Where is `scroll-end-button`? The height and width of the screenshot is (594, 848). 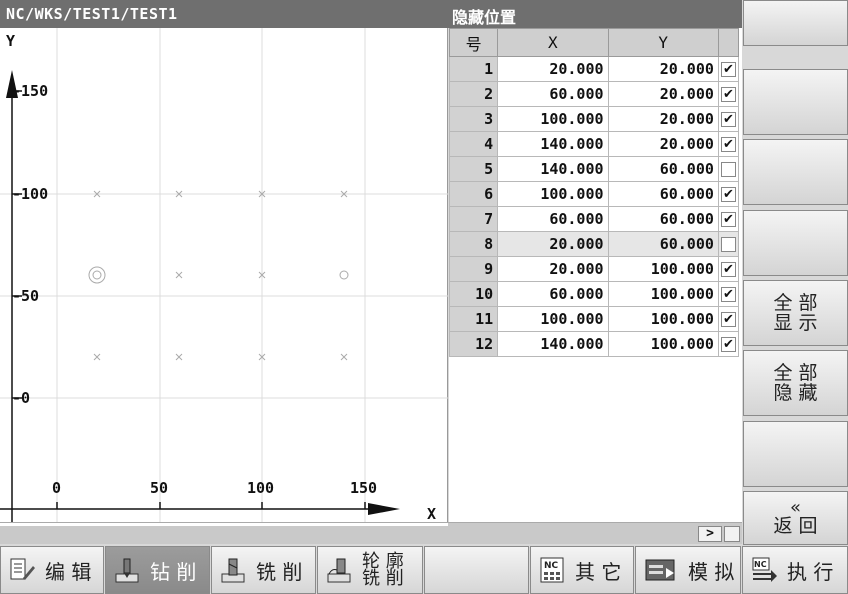
scroll-end-button is located at coordinates (732, 534).